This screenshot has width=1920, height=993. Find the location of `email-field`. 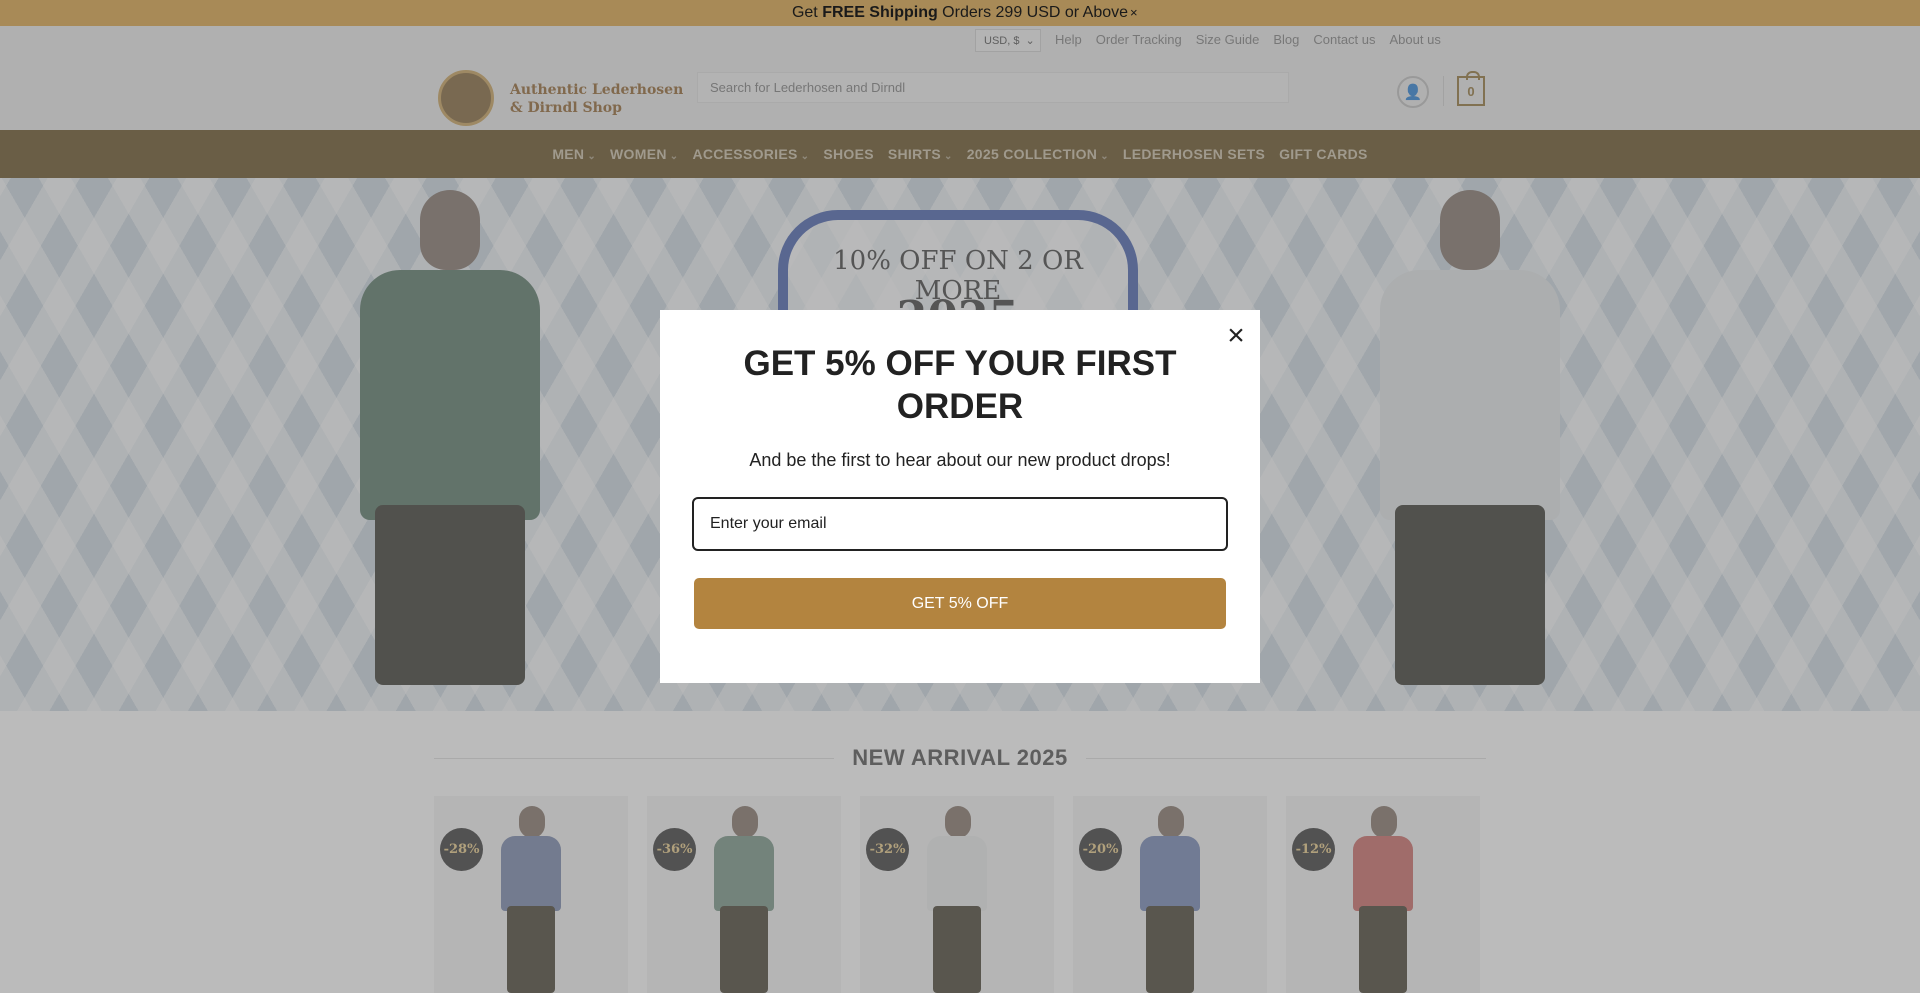

email-field is located at coordinates (960, 524).